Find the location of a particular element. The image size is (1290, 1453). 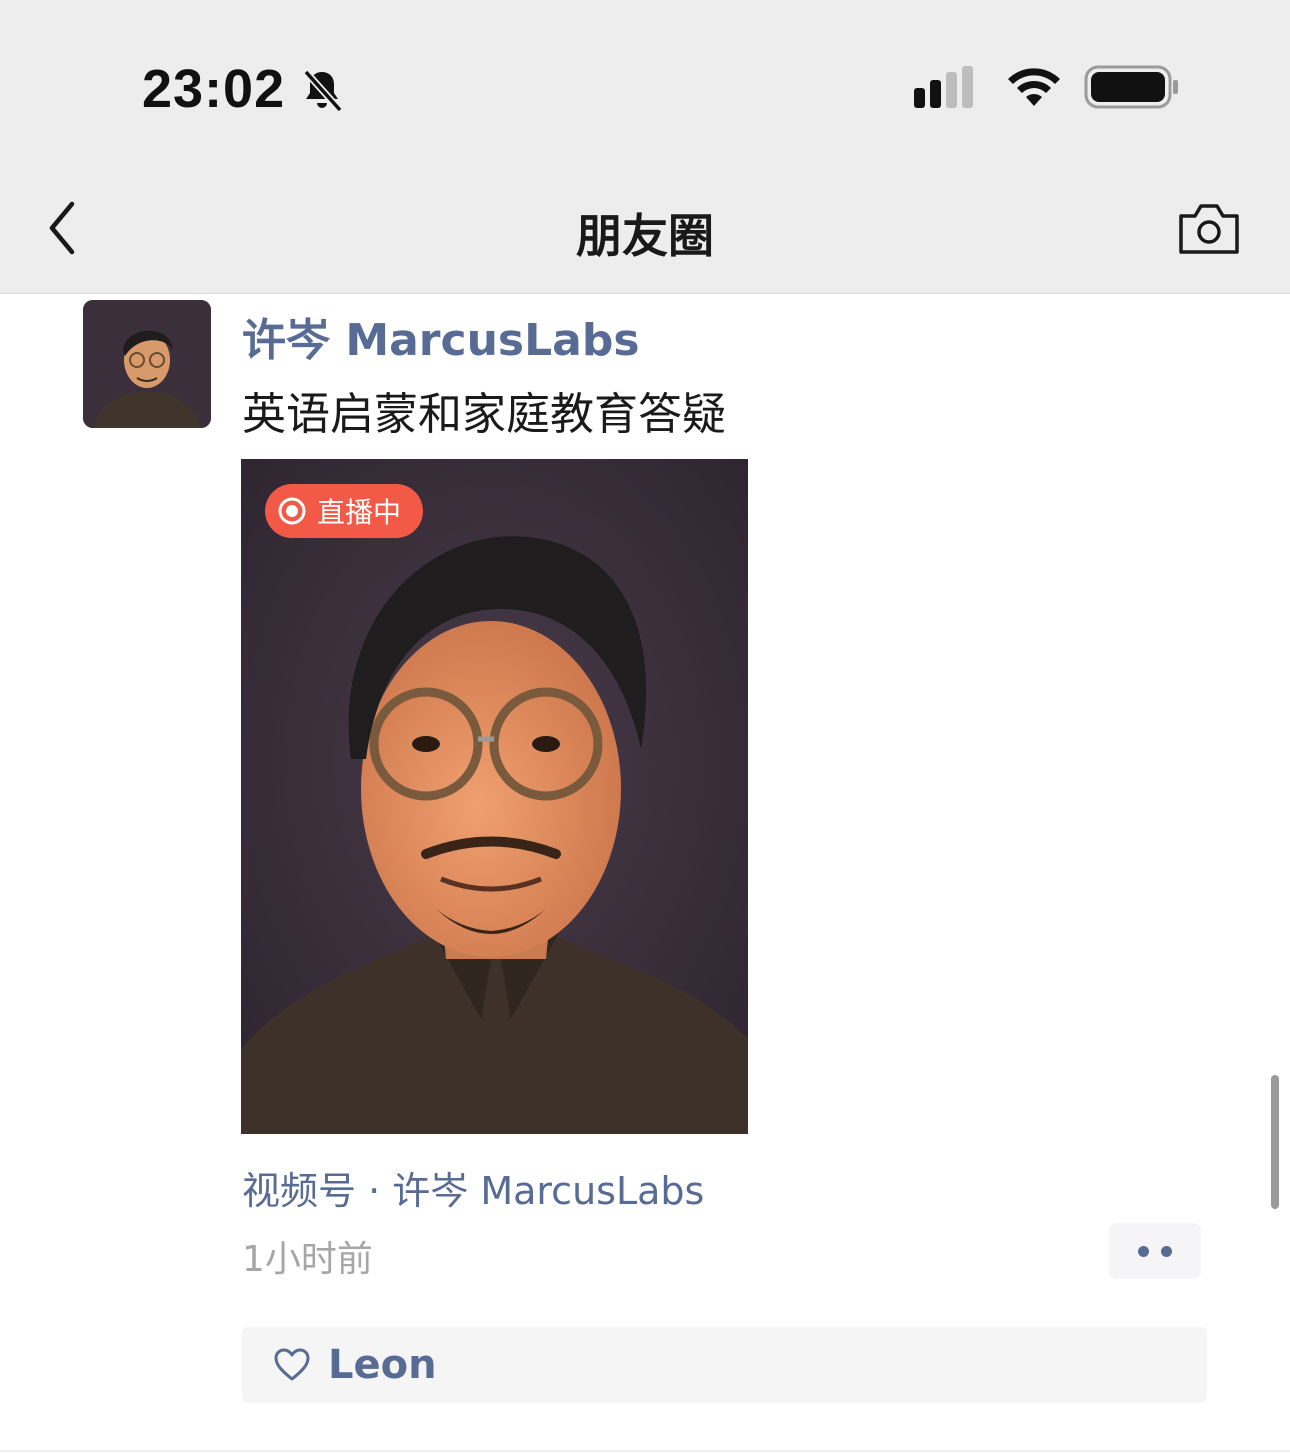

cellular-signal-icon is located at coordinates (943, 87).